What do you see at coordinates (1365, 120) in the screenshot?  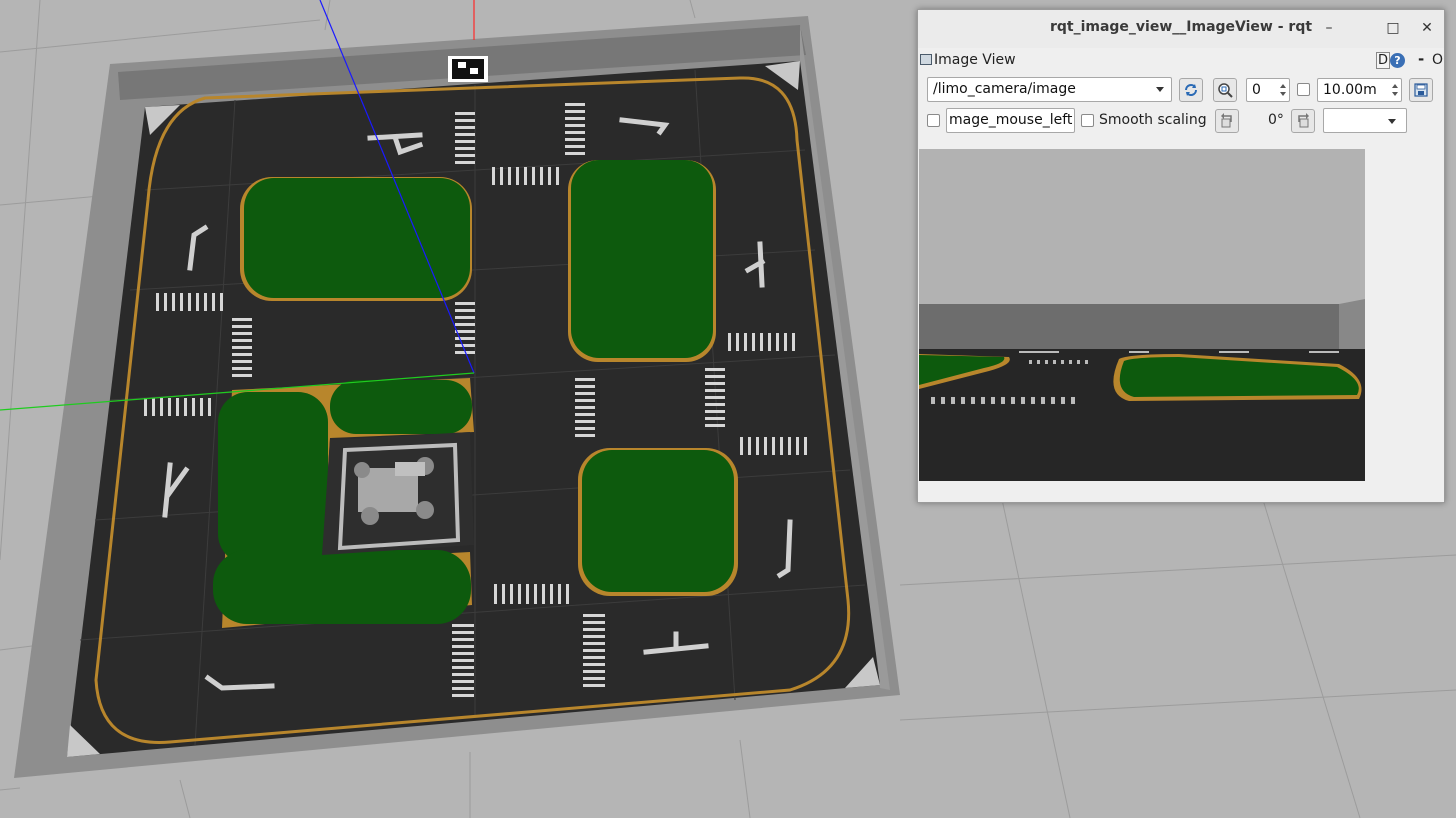 I see `color-scheme-select` at bounding box center [1365, 120].